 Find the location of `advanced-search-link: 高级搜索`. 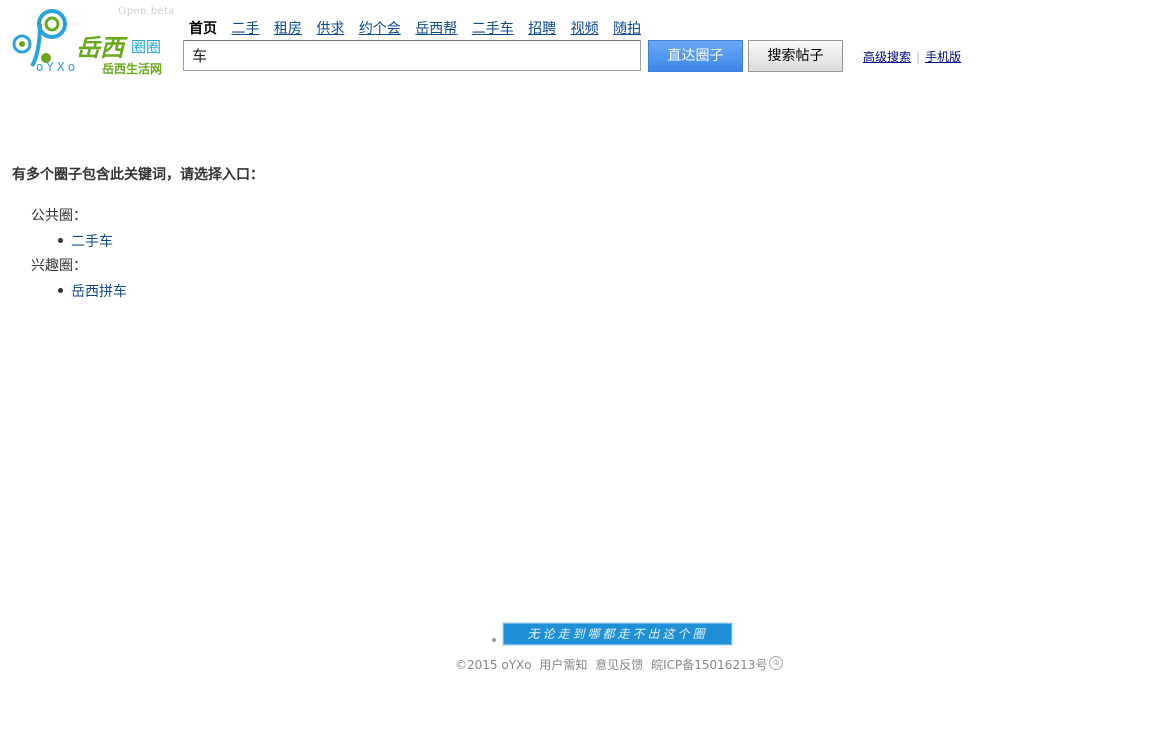

advanced-search-link: 高级搜索 is located at coordinates (887, 57).